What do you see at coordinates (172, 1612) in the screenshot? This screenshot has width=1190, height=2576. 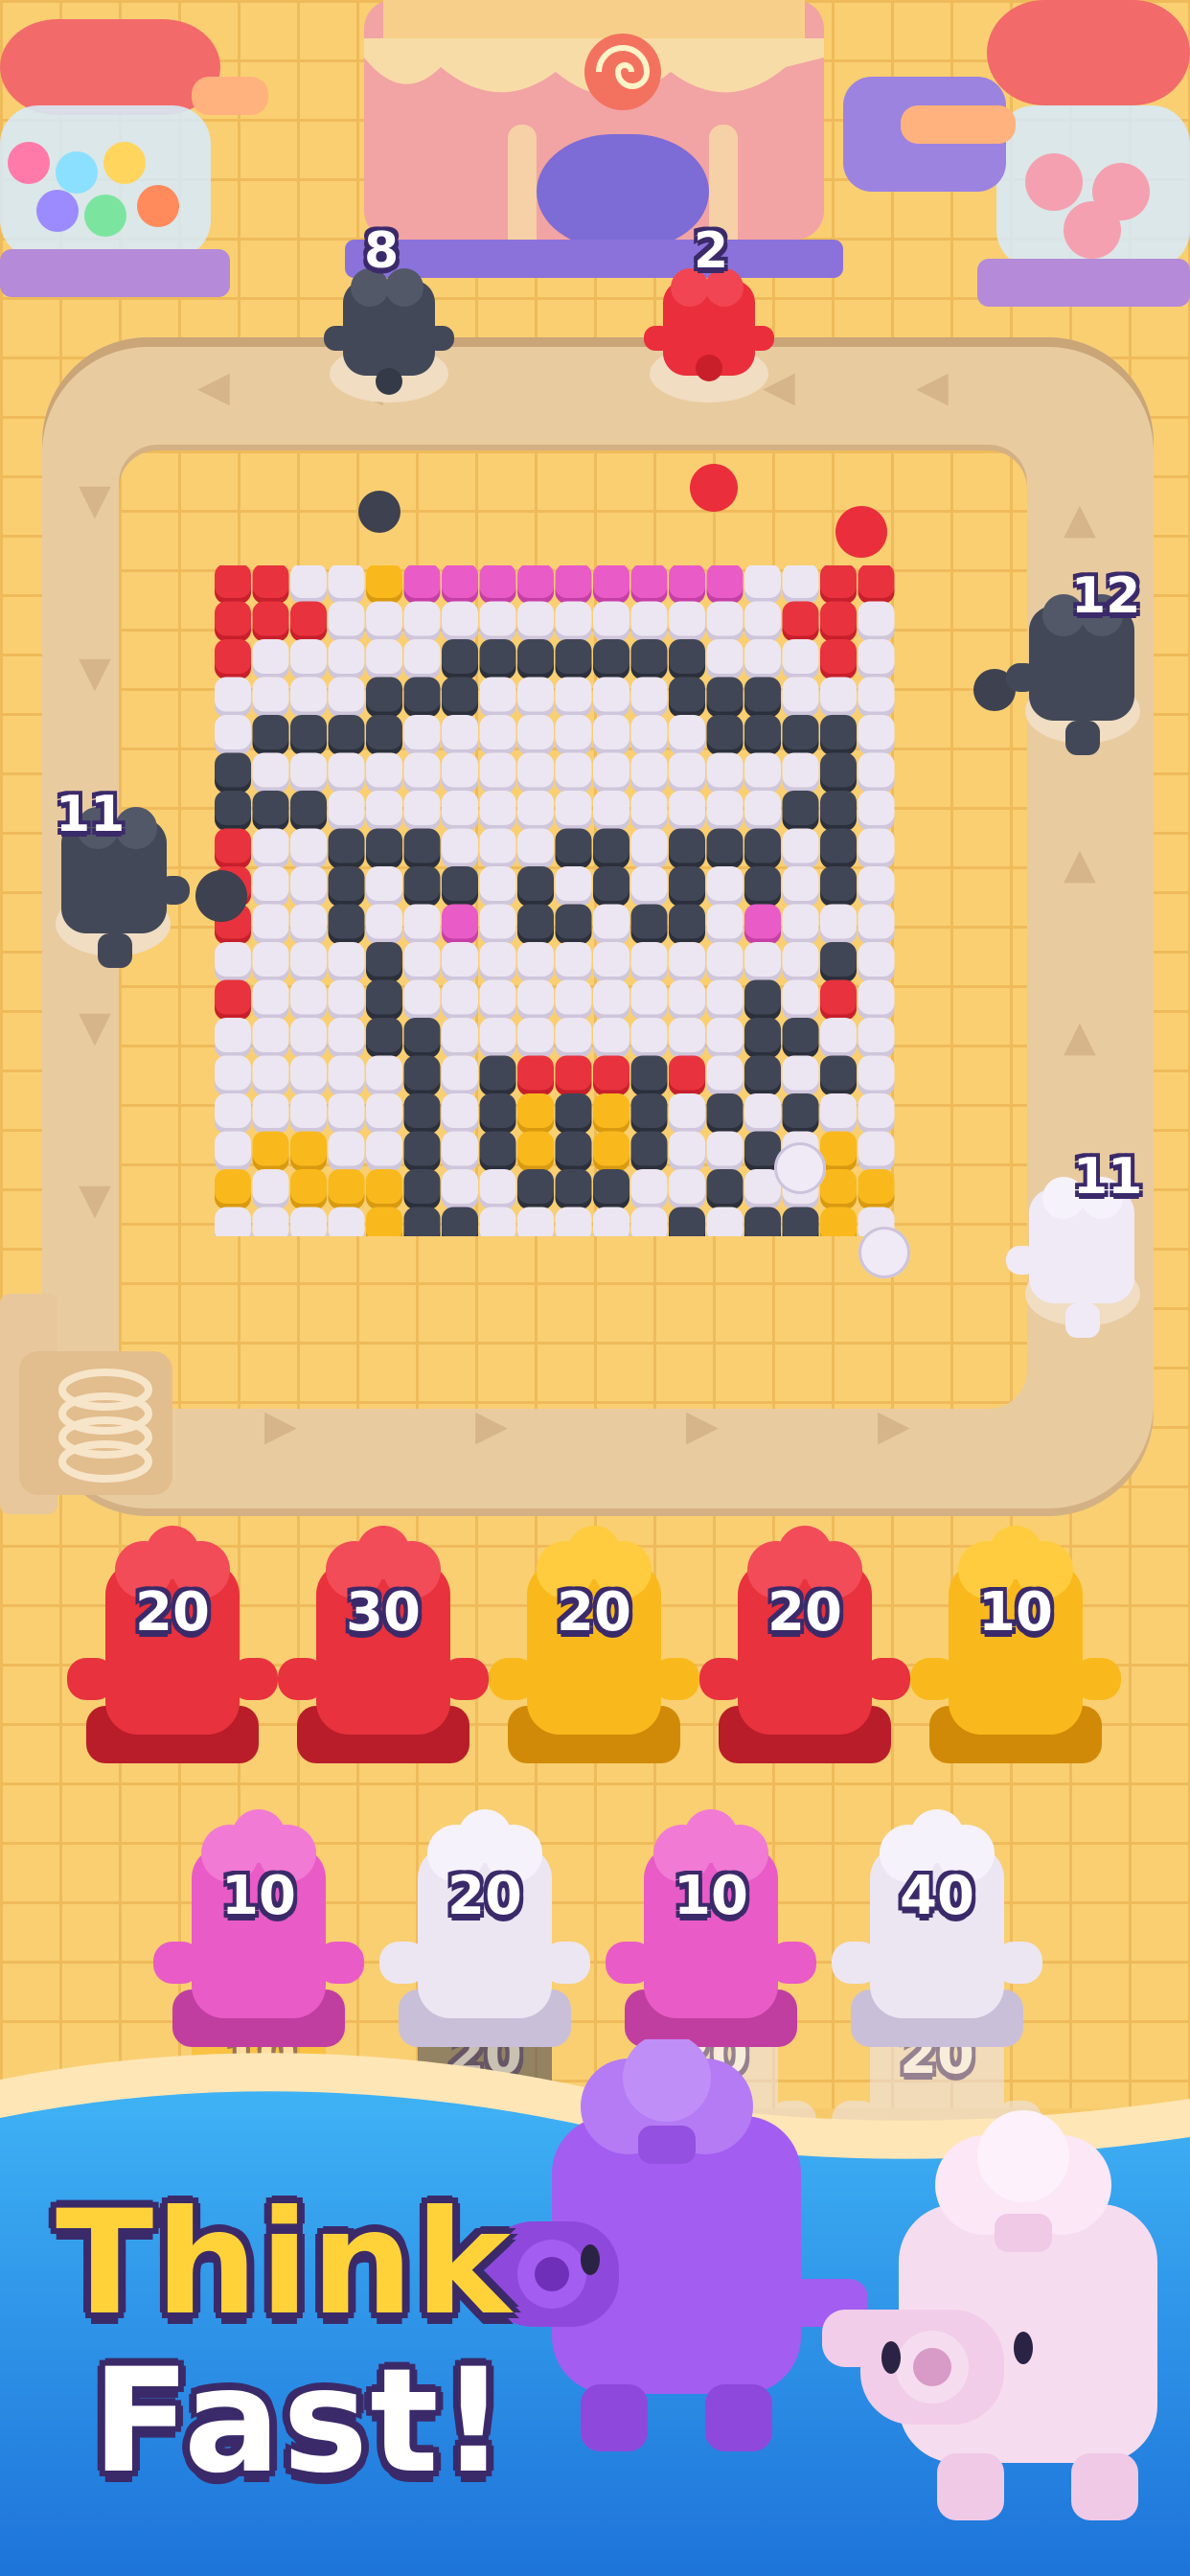 I see `cannon-ammo-count: 20` at bounding box center [172, 1612].